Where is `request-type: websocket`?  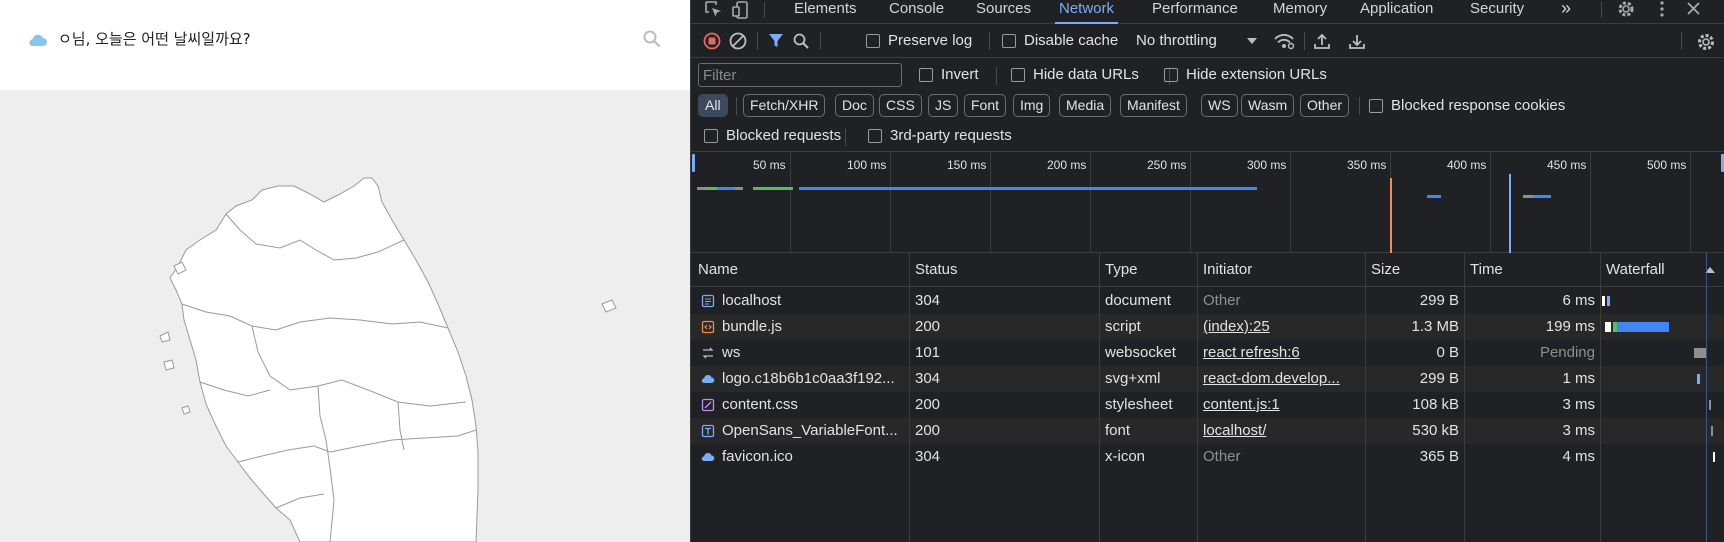
request-type: websocket is located at coordinates (1140, 352).